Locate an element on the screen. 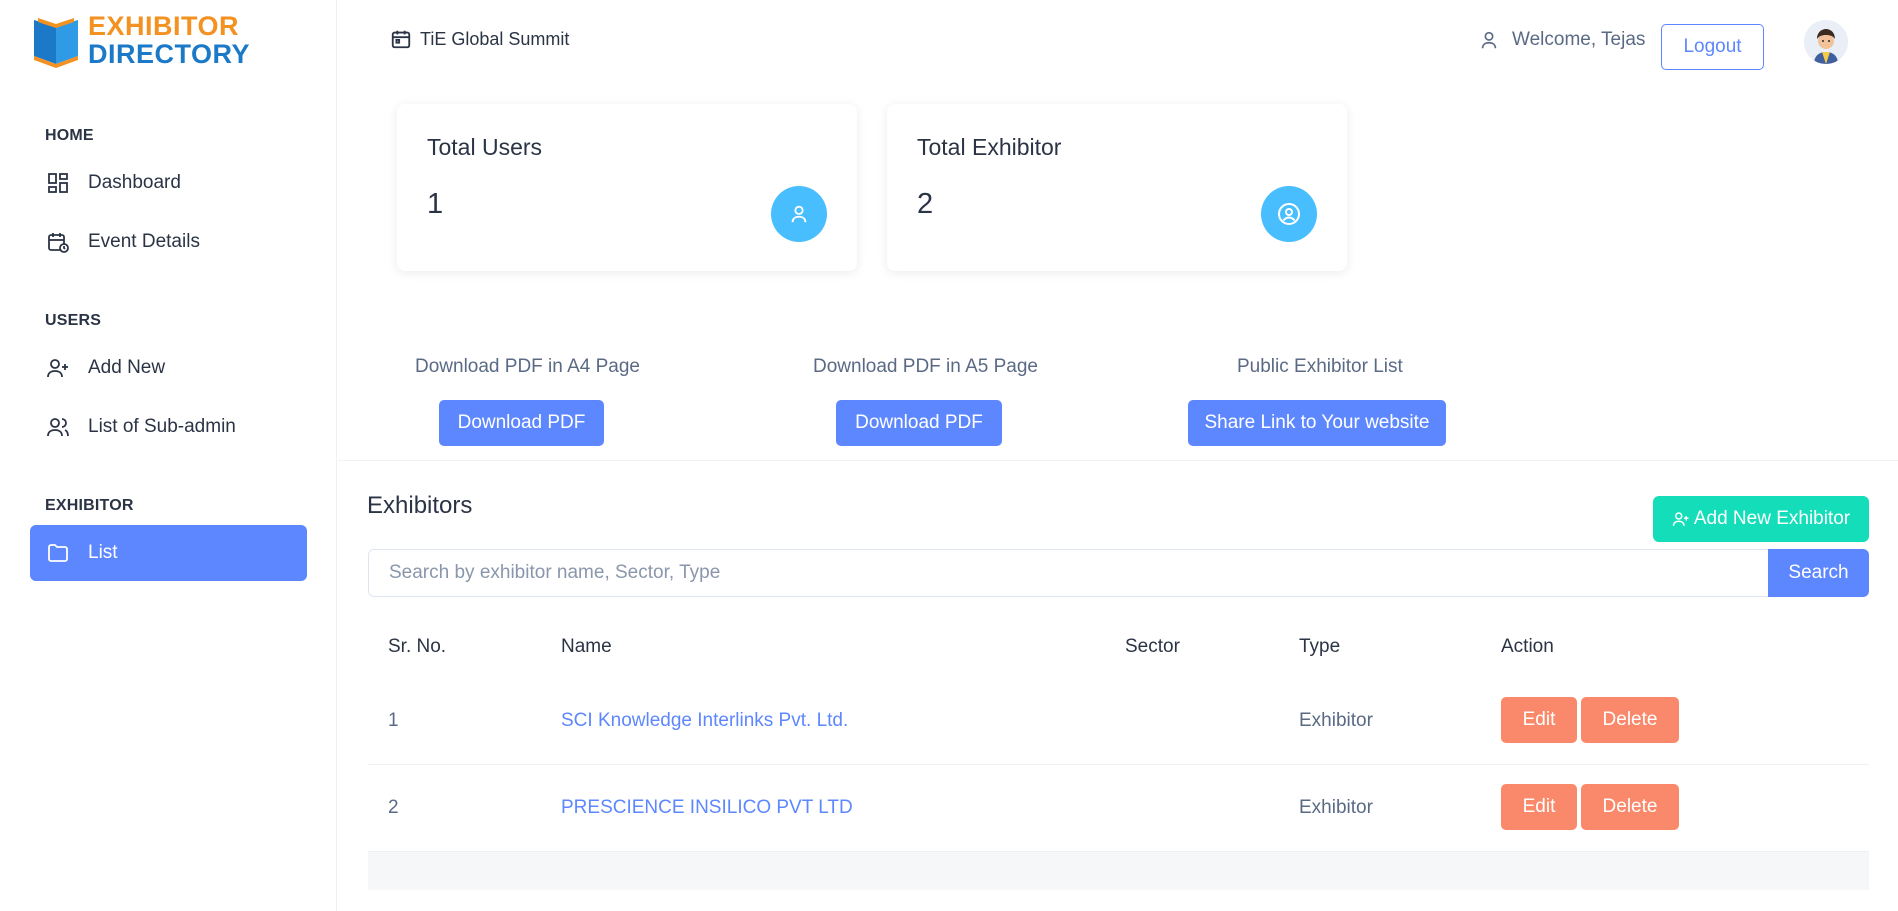  sidebar-item-label: Event Details is located at coordinates (144, 241).